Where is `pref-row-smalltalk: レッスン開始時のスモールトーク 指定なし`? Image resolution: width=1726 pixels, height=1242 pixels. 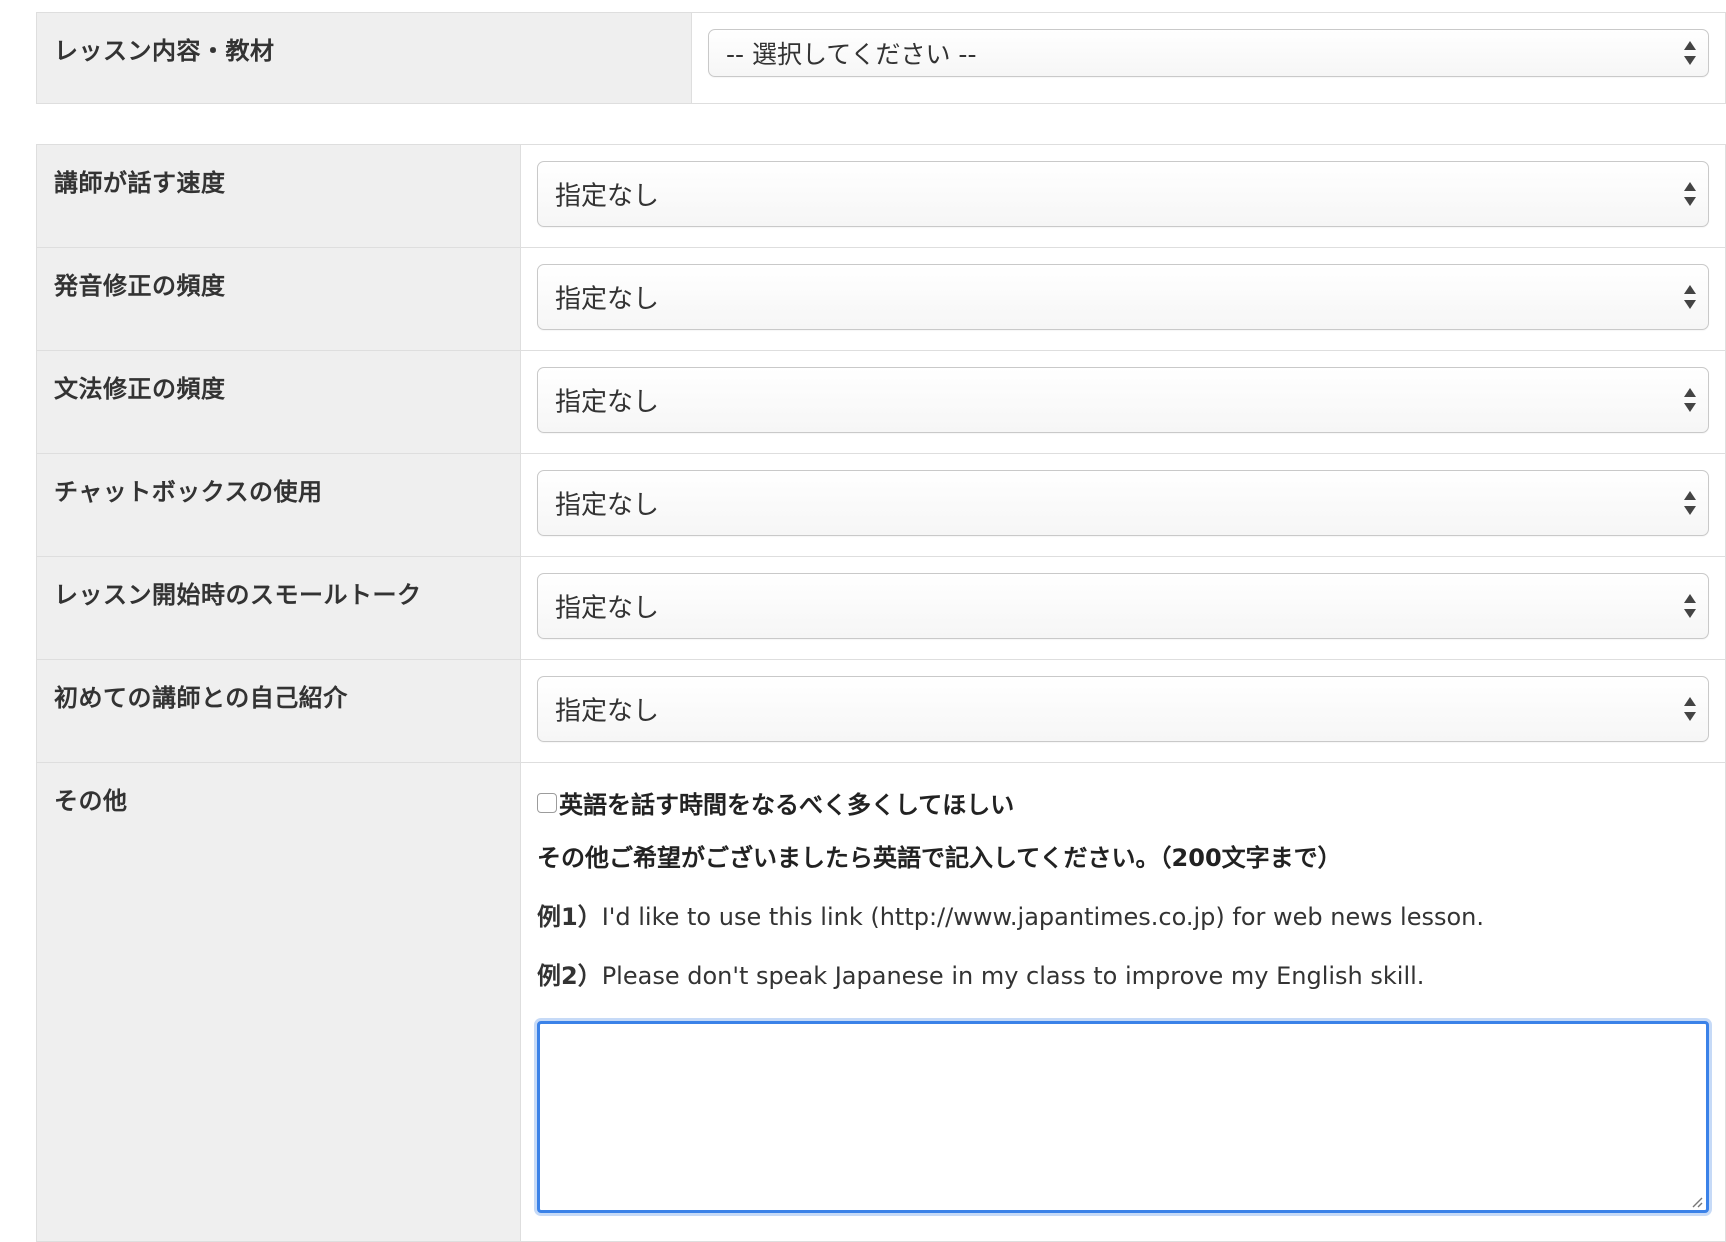
pref-row-smalltalk: レッスン開始時のスモールトーク 指定なし is located at coordinates (881, 608).